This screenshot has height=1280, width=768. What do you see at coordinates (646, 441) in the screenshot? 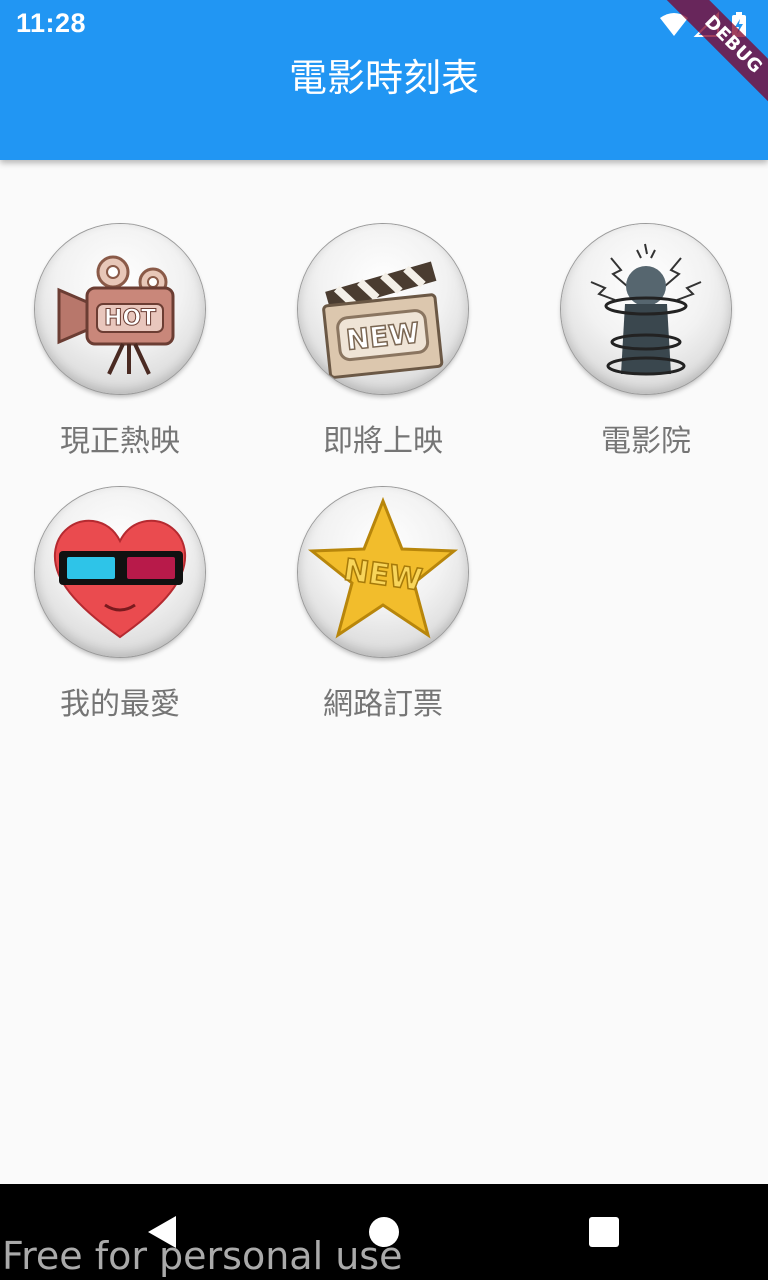
I see `menu-item-label: 電影院` at bounding box center [646, 441].